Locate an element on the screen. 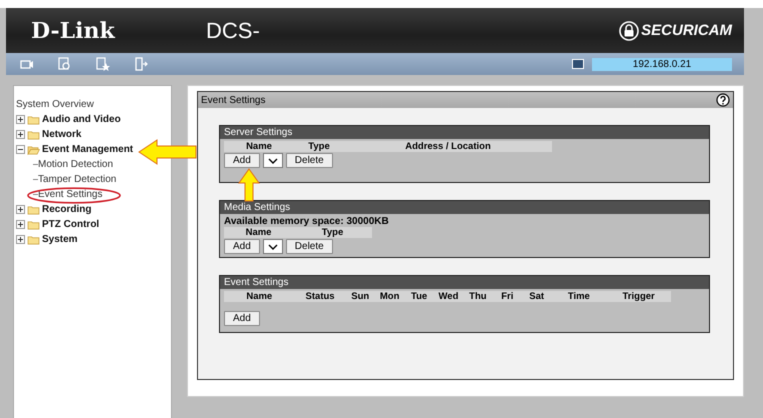  lock-icon is located at coordinates (629, 30).